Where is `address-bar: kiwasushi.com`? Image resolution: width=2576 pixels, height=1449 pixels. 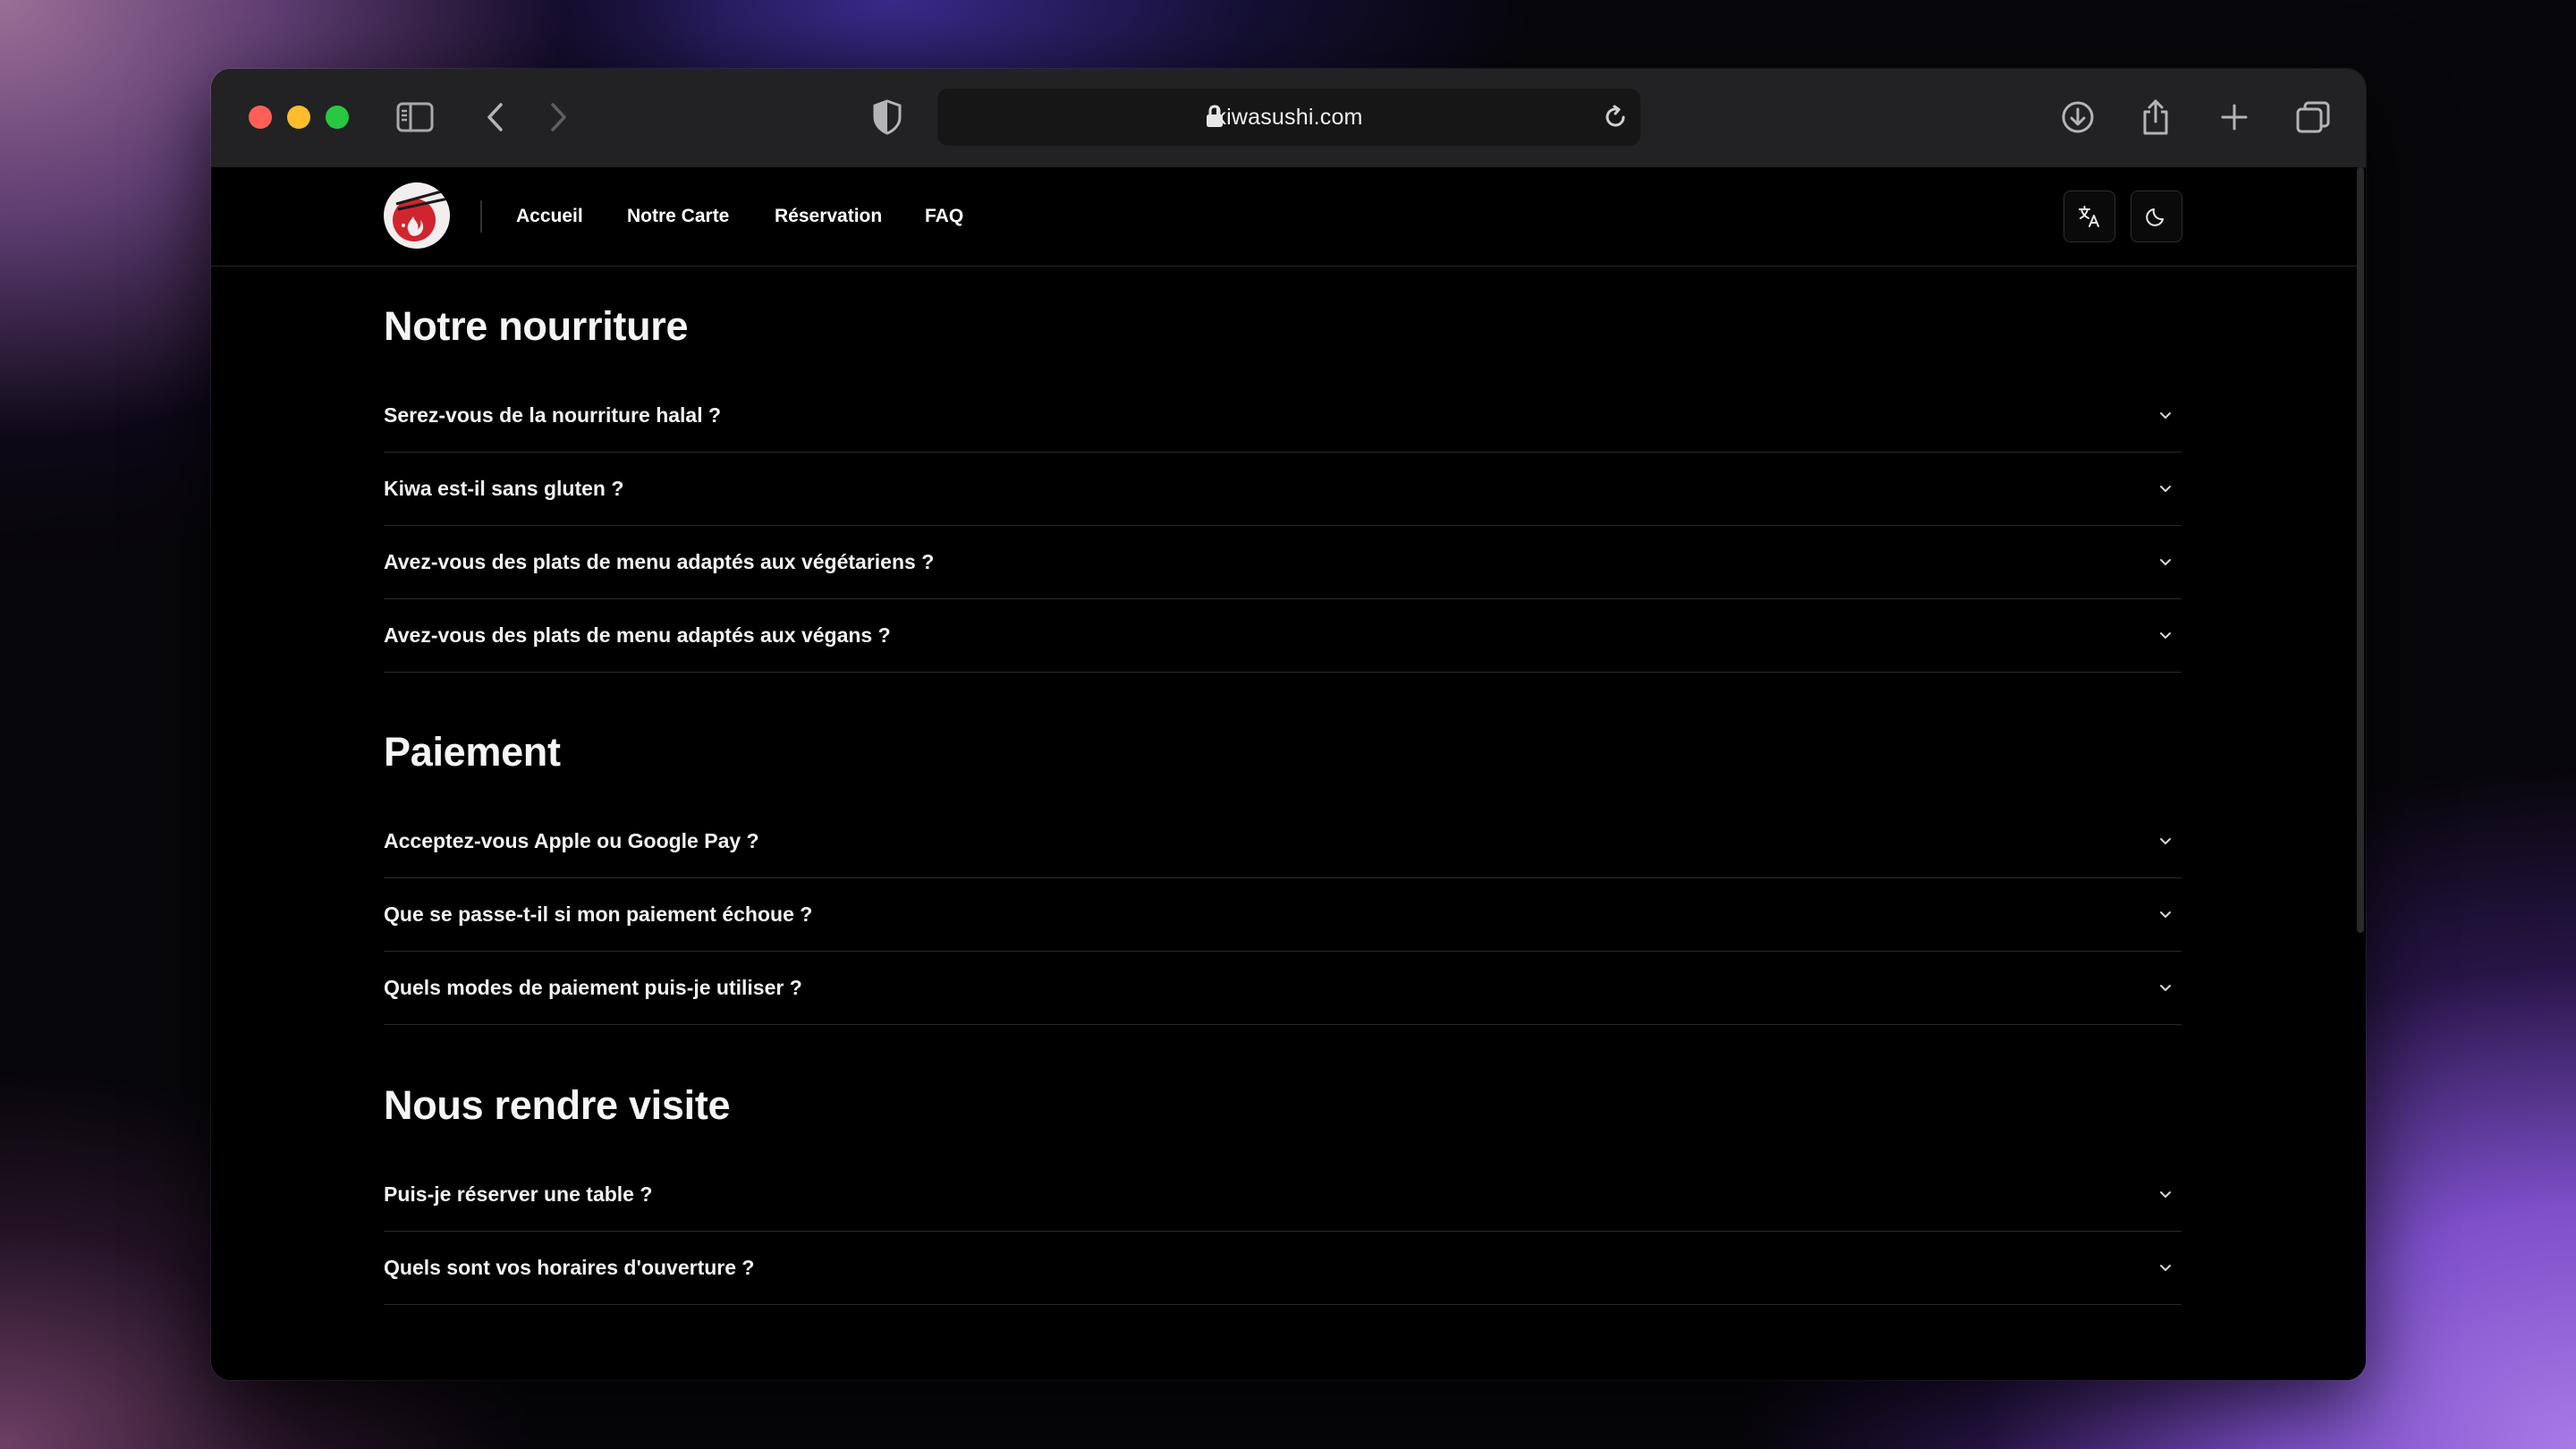 address-bar: kiwasushi.com is located at coordinates (1288, 117).